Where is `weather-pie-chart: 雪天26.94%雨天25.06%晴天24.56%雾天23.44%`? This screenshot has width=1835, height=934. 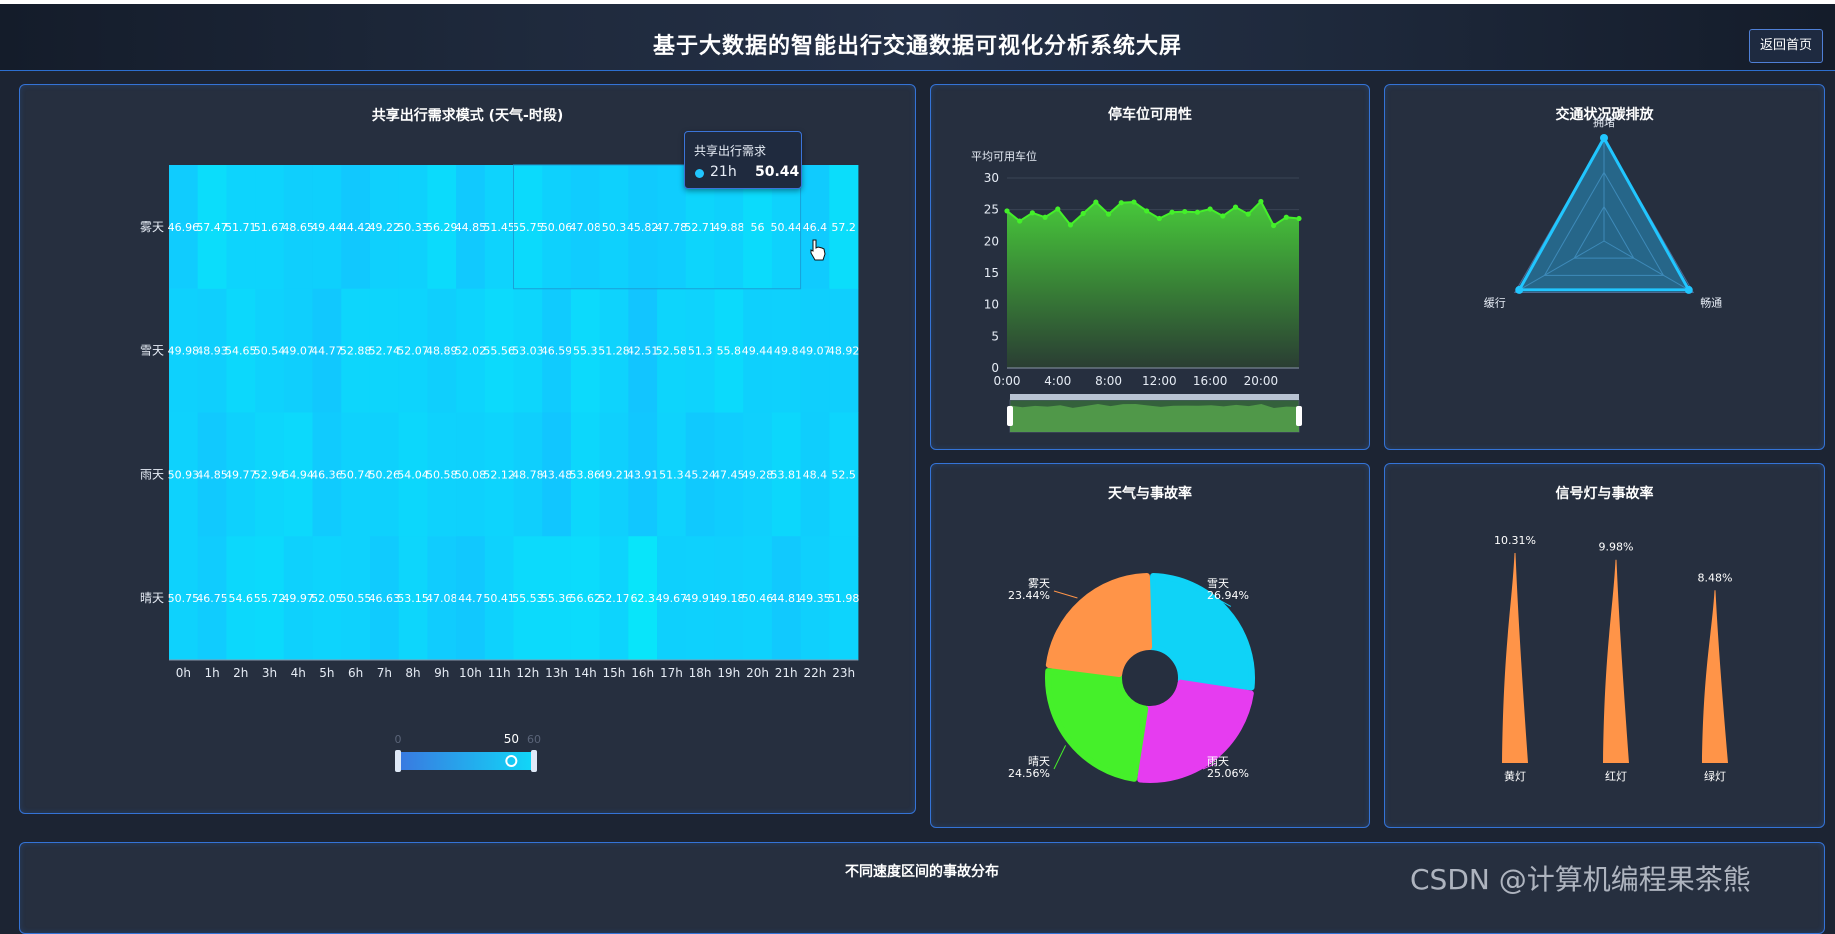 weather-pie-chart: 雪天26.94%雨天25.06%晴天24.56%雾天23.44% is located at coordinates (1150, 645).